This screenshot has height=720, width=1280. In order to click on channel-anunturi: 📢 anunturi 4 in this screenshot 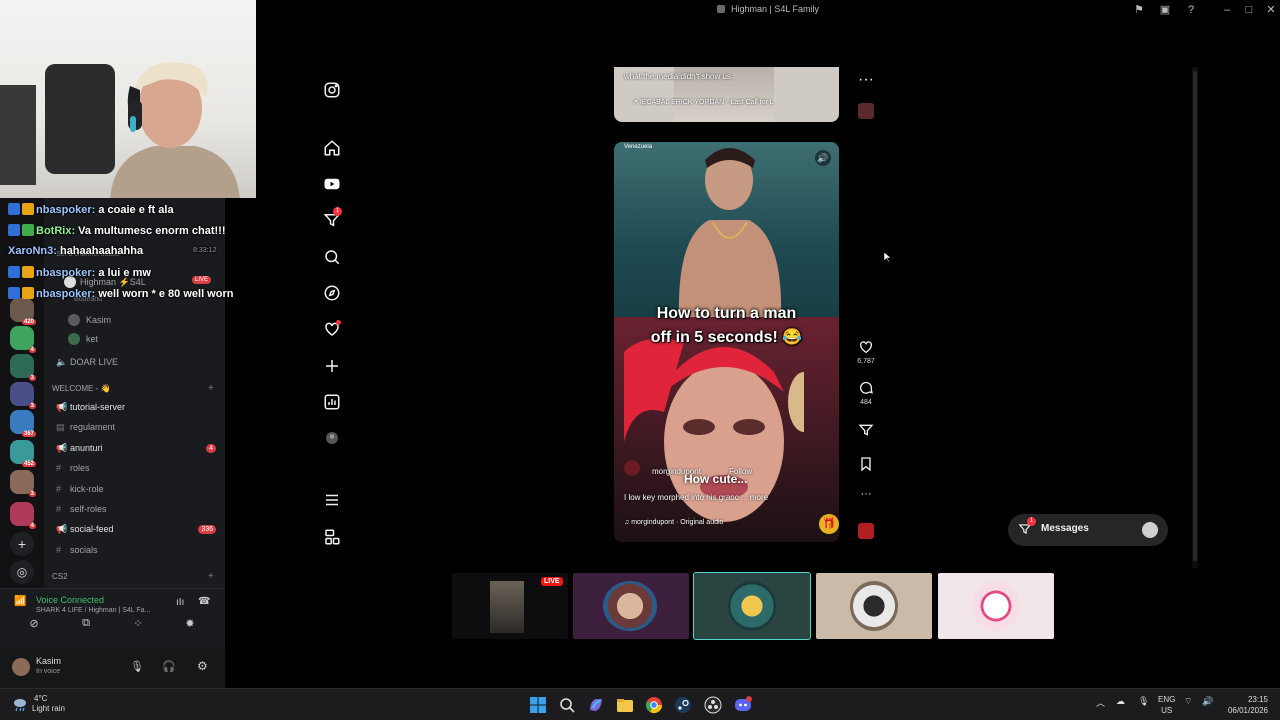, I will do `click(136, 451)`.